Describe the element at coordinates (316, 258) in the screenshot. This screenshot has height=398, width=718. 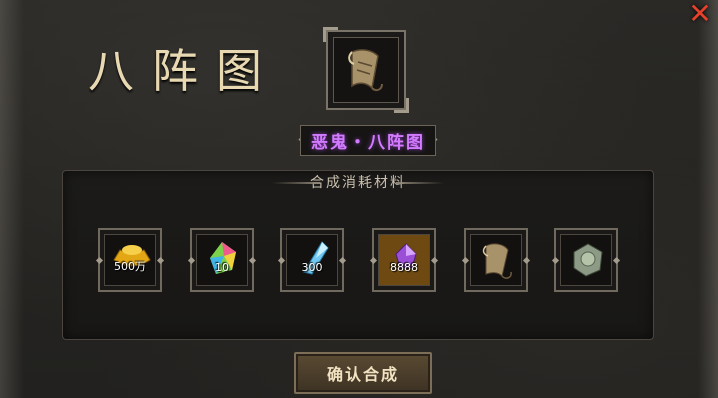
I see `blue-crystal-icon` at that location.